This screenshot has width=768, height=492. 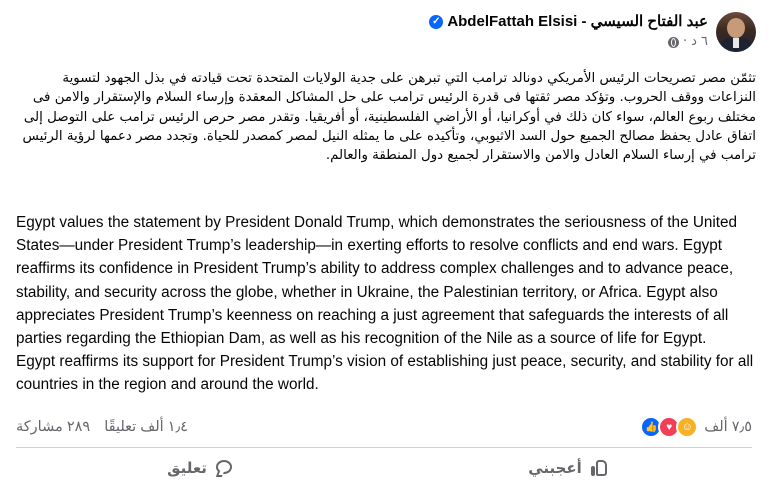 What do you see at coordinates (187, 468) in the screenshot?
I see `comment-label: تعليق` at bounding box center [187, 468].